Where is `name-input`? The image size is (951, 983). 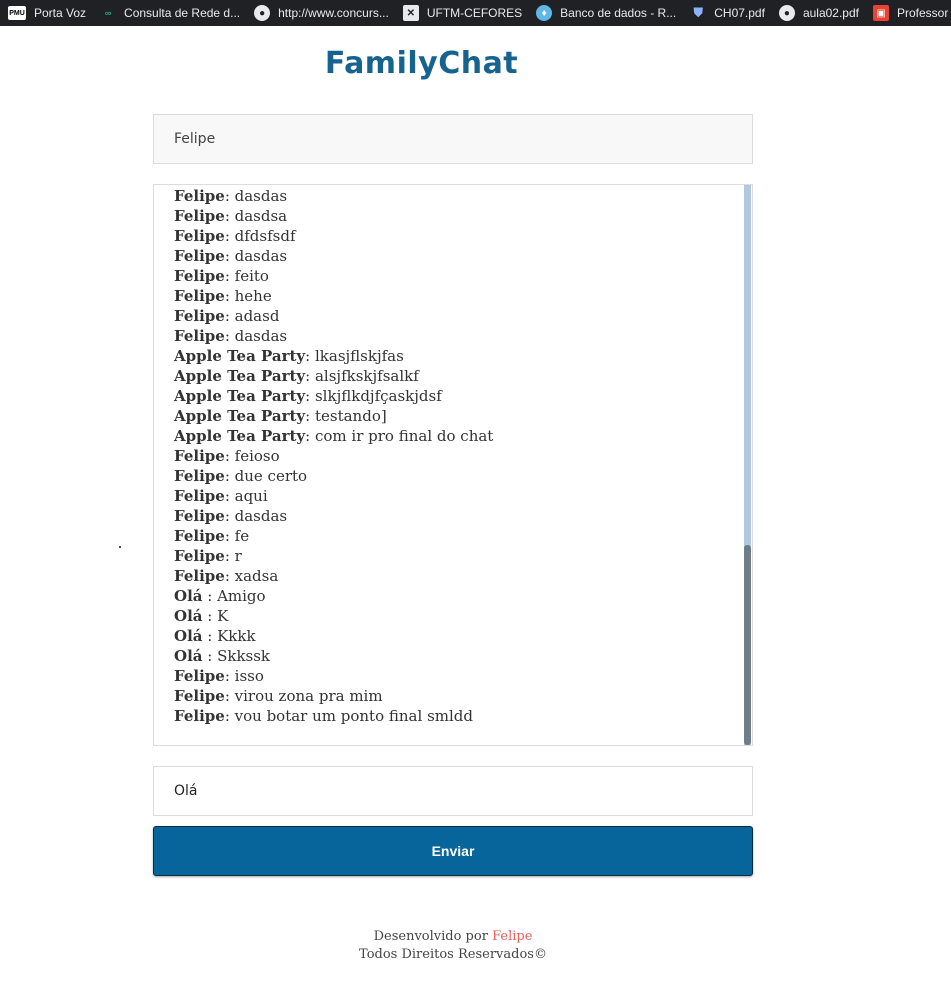
name-input is located at coordinates (453, 139).